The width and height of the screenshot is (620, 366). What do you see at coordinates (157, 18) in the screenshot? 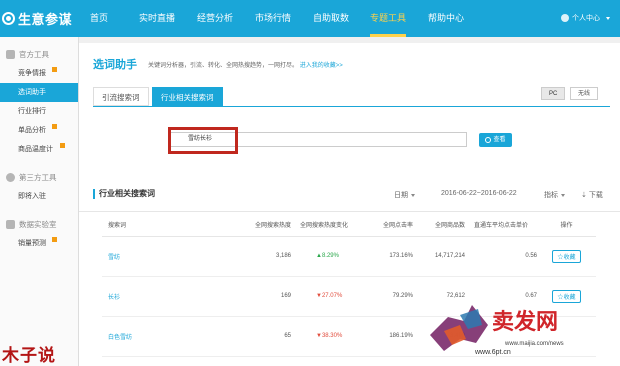
I see `nav-live: 实时直播` at bounding box center [157, 18].